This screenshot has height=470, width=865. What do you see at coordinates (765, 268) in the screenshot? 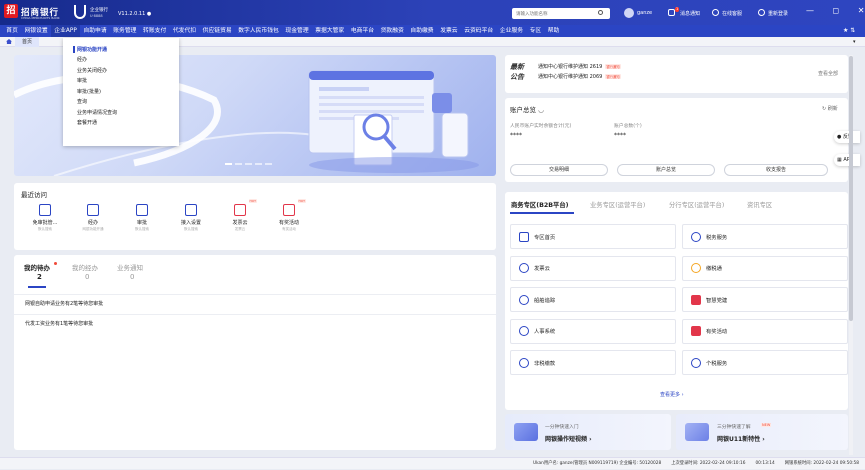
I see `service-item: 缴税通` at bounding box center [765, 268].